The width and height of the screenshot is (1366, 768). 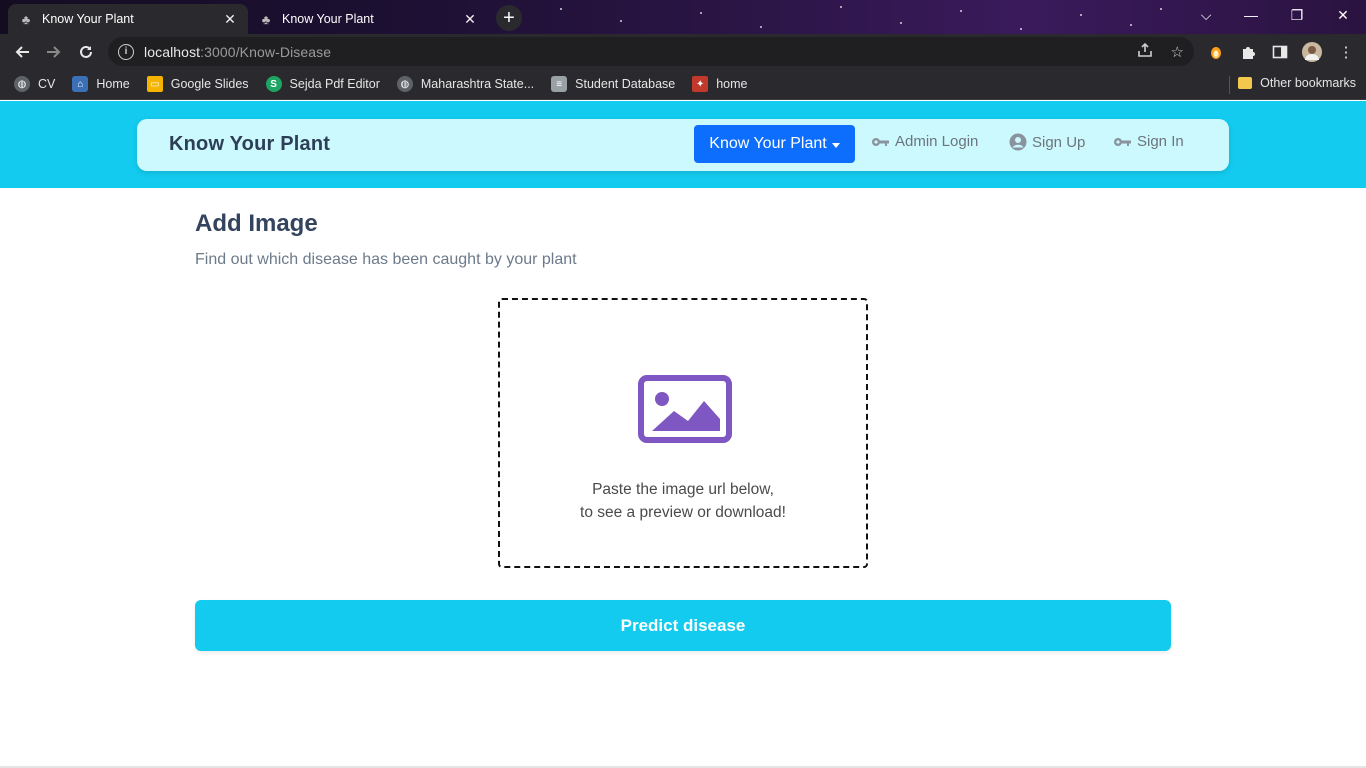 I want to click on know-your-plant-dropdown: Know Your Plant, so click(x=774, y=144).